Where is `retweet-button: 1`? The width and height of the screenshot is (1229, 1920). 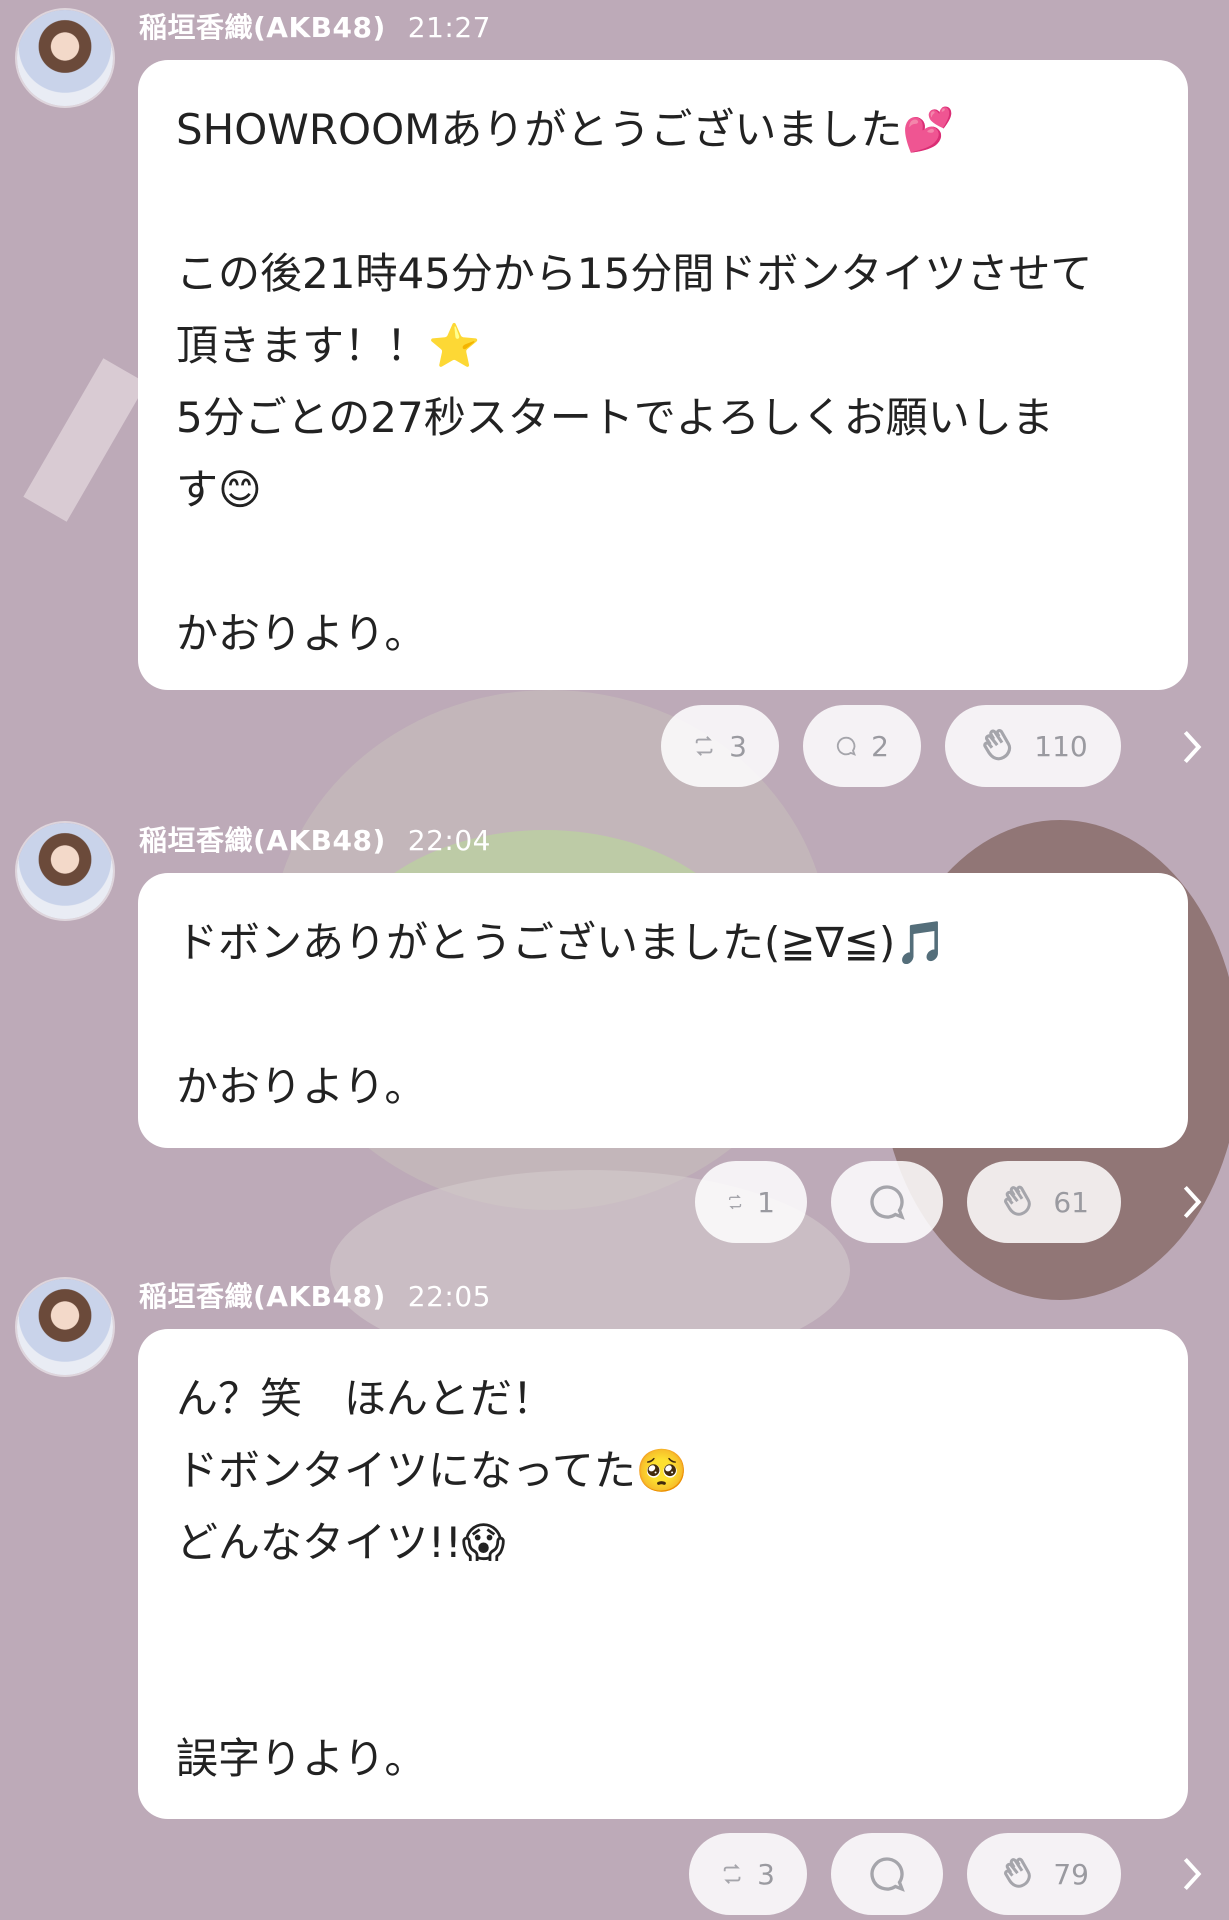
retweet-button: 1 is located at coordinates (751, 1202).